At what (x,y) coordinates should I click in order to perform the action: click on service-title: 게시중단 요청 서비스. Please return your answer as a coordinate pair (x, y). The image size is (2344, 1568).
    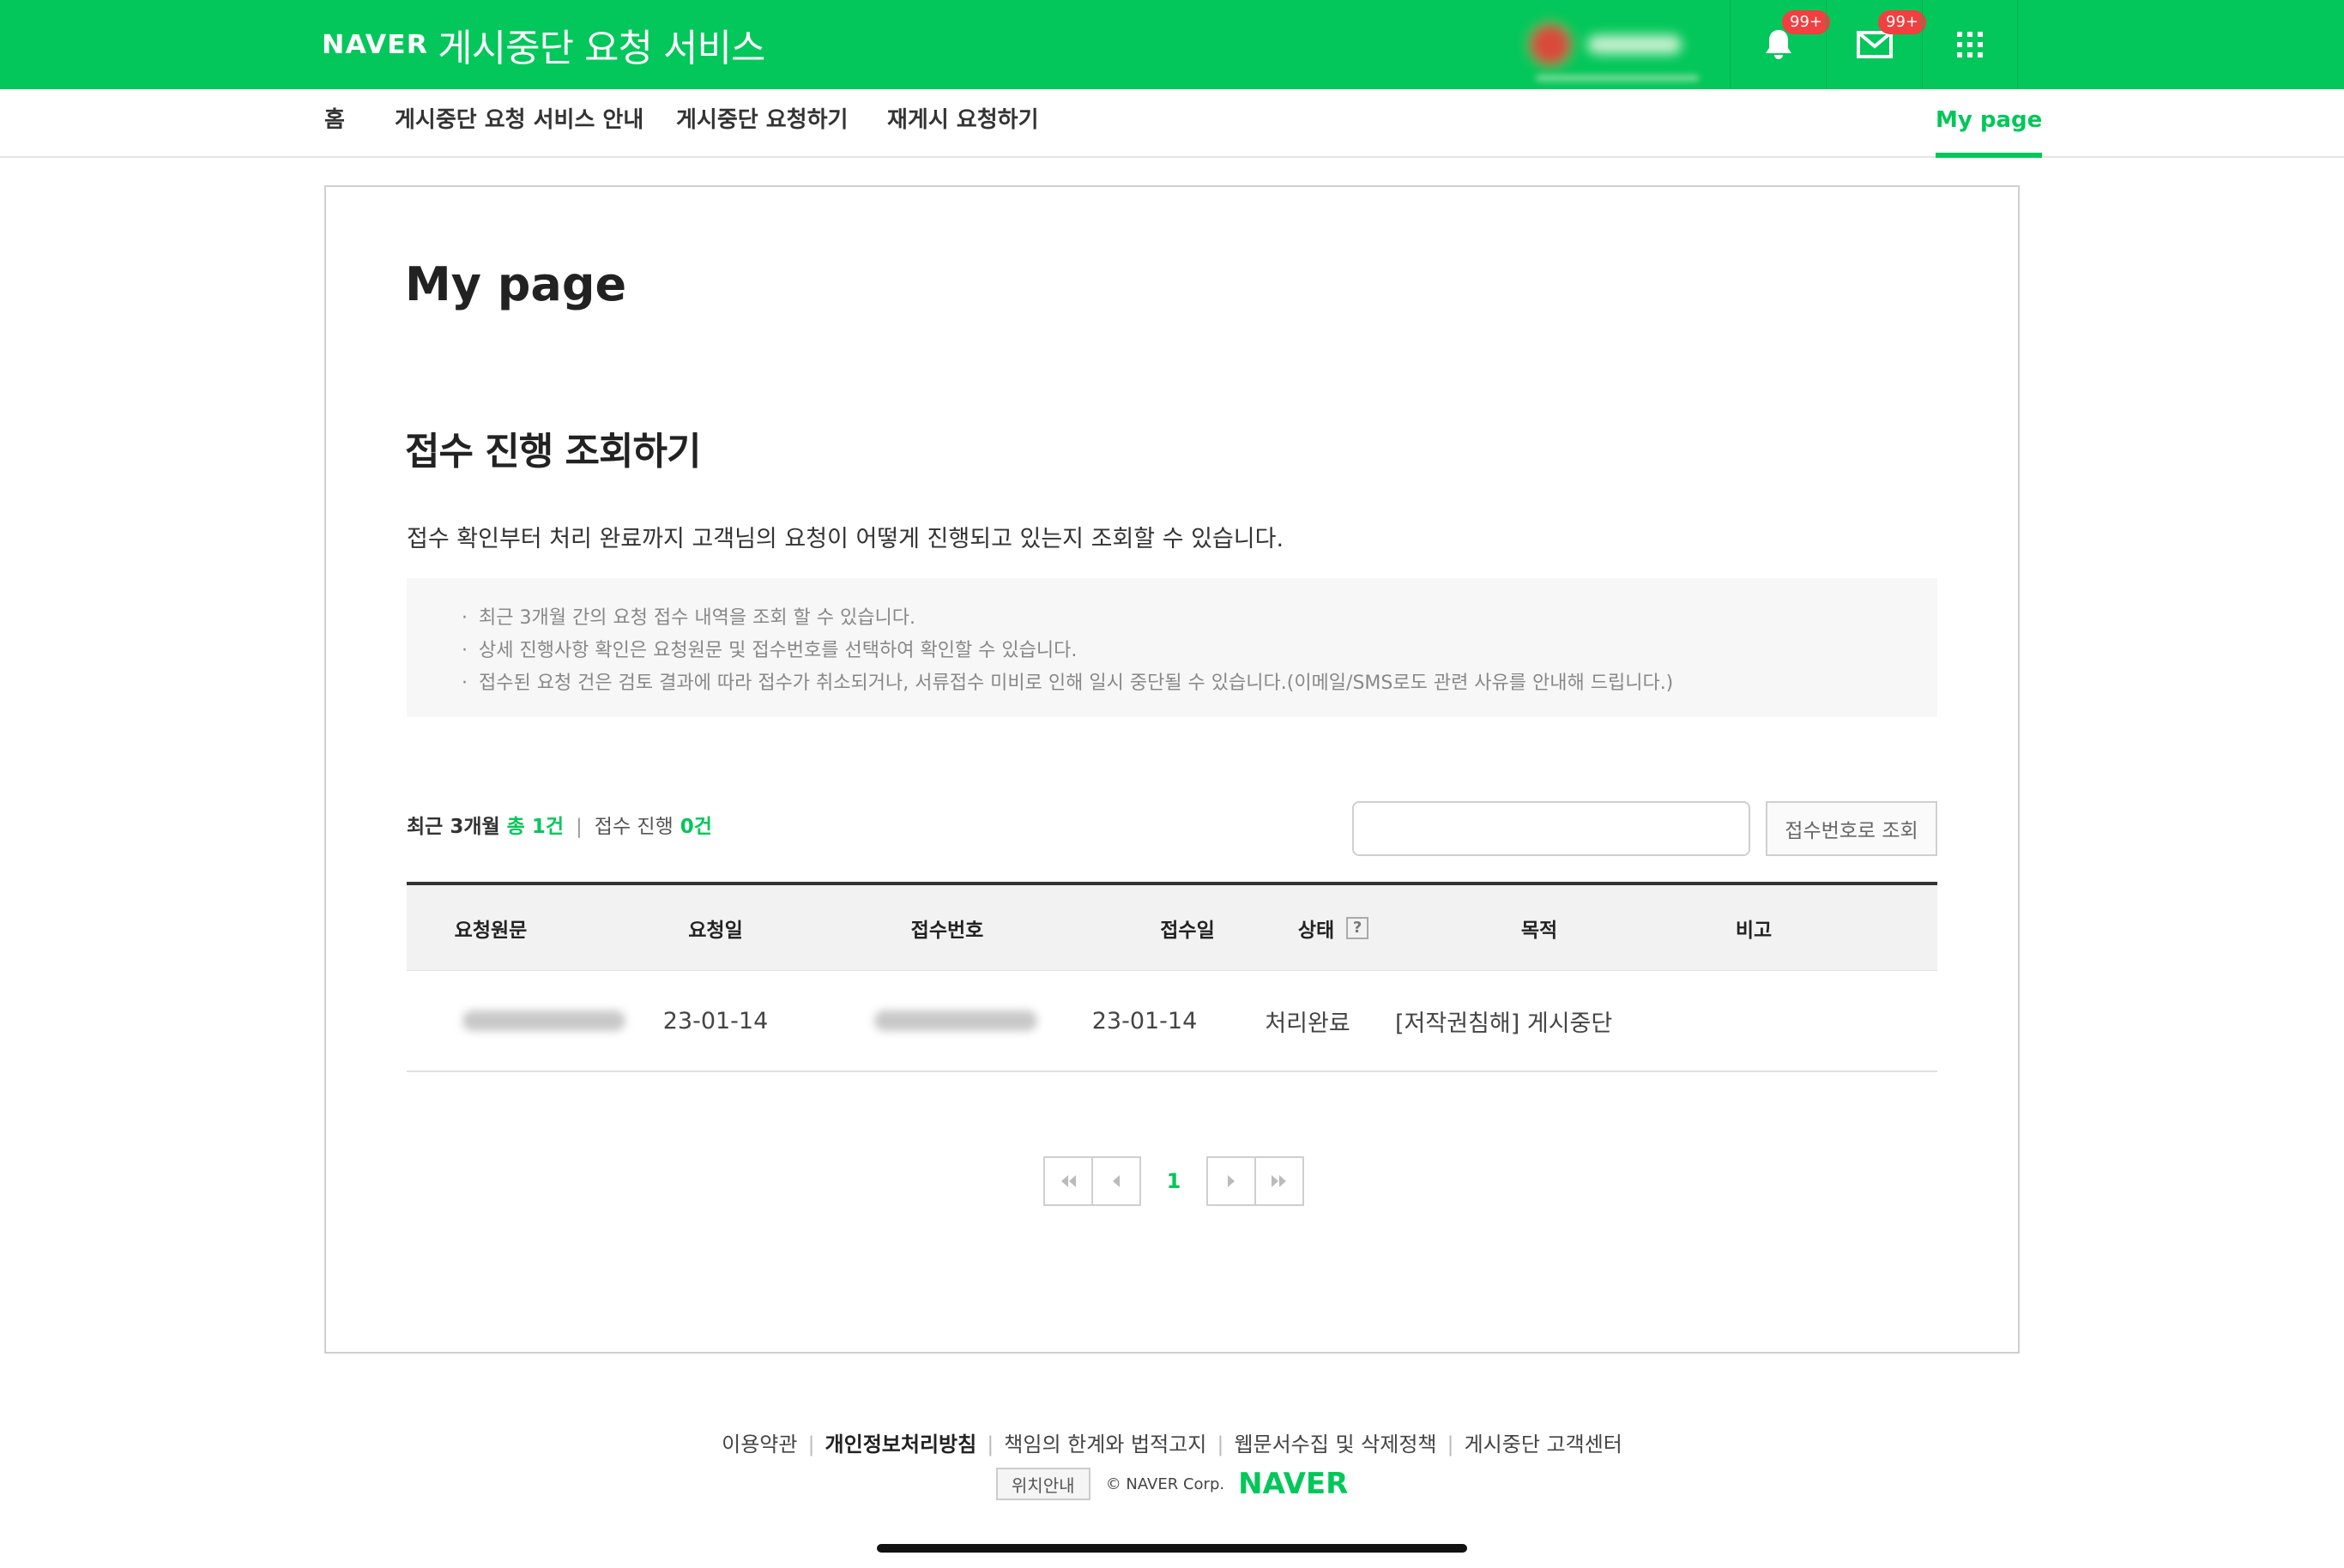
    Looking at the image, I should click on (601, 44).